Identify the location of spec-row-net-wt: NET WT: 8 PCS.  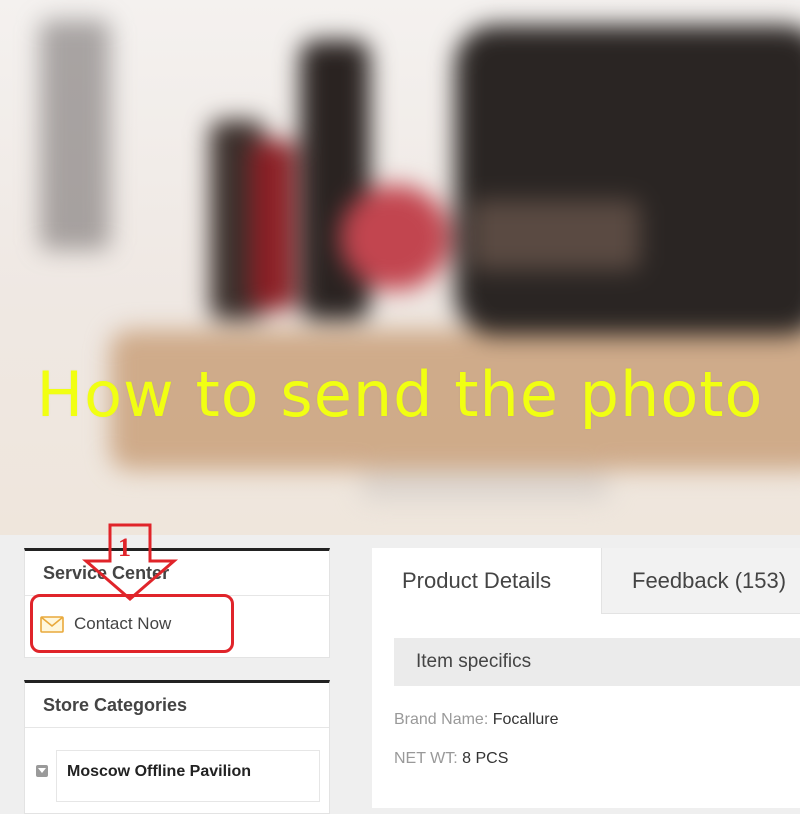
(451, 759).